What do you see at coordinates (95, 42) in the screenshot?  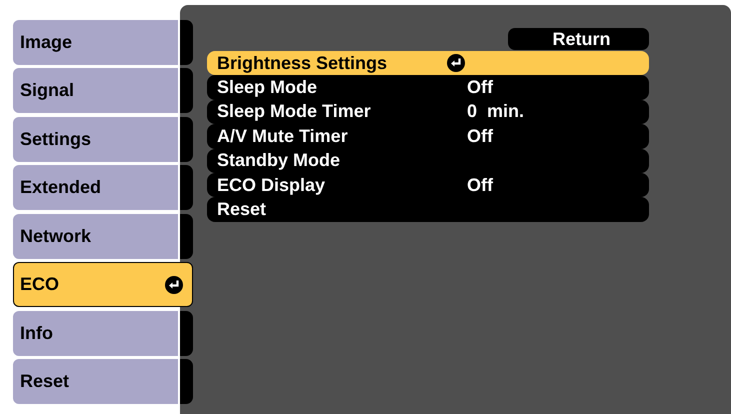 I see `menu-tab: Image` at bounding box center [95, 42].